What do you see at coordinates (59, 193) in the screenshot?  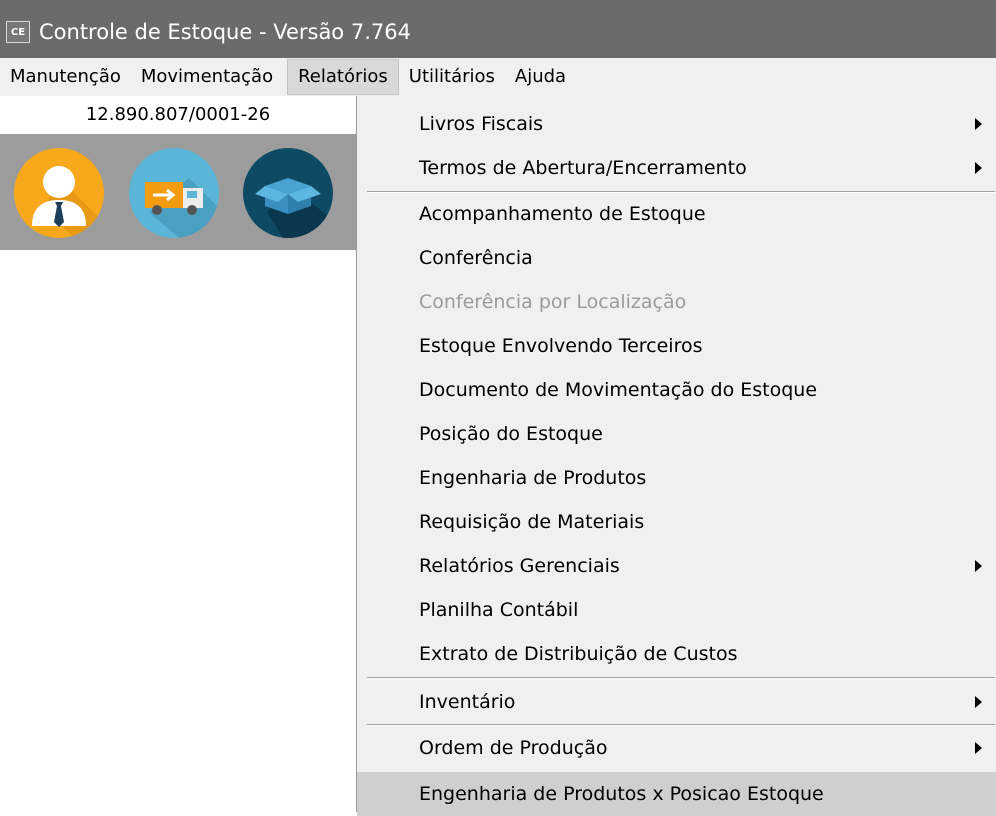 I see `user-icon` at bounding box center [59, 193].